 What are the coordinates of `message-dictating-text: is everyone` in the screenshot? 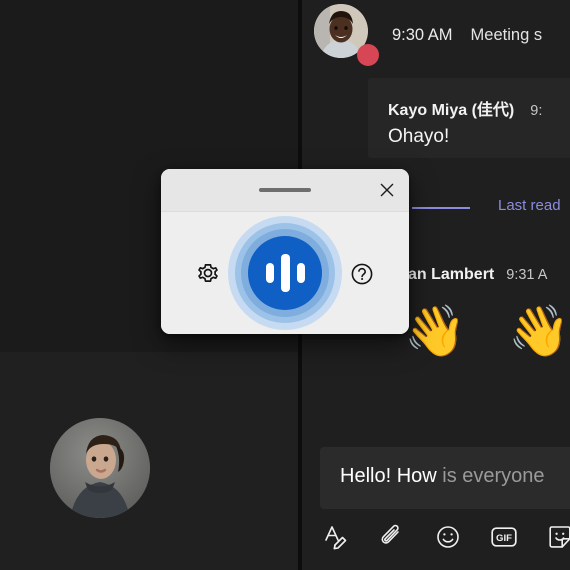 It's located at (493, 476).